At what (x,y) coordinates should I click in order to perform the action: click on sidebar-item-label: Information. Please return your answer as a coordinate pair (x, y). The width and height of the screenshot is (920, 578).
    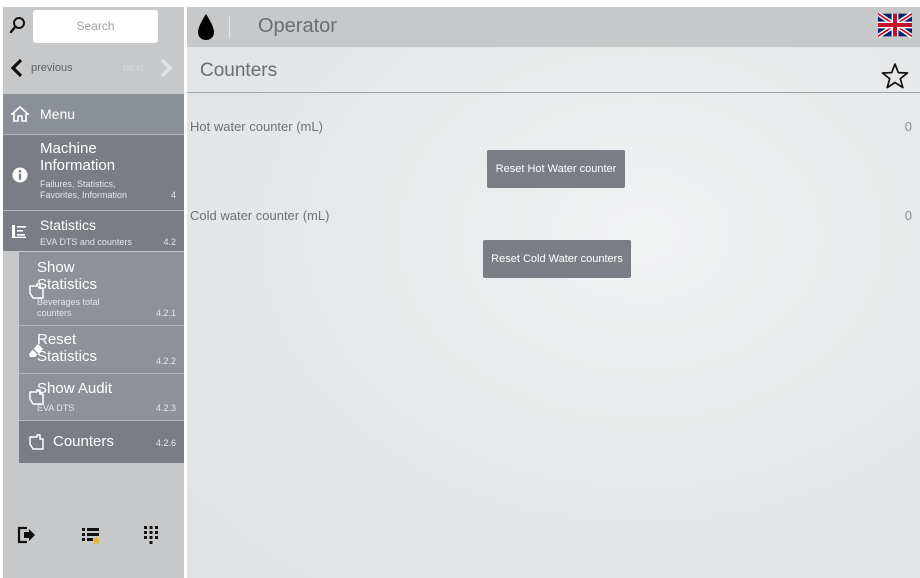
    Looking at the image, I should click on (78, 165).